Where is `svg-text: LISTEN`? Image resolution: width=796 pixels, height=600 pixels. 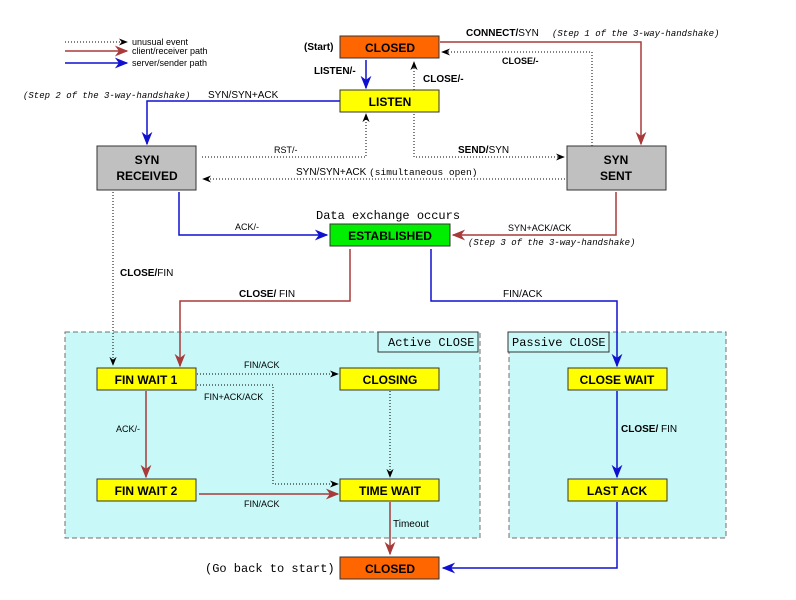 svg-text: LISTEN is located at coordinates (390, 102).